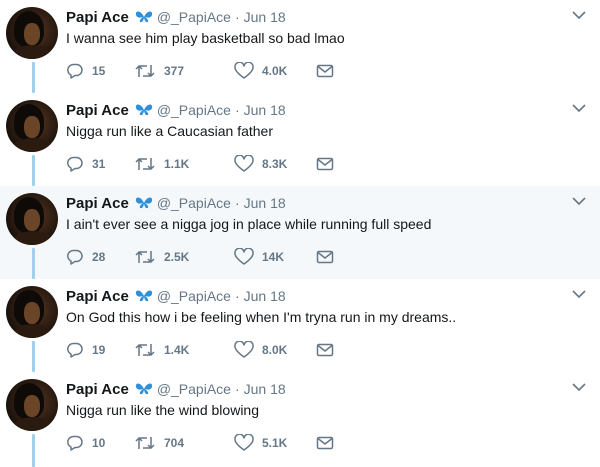 Image resolution: width=600 pixels, height=467 pixels. I want to click on like-button: 14K, so click(259, 257).